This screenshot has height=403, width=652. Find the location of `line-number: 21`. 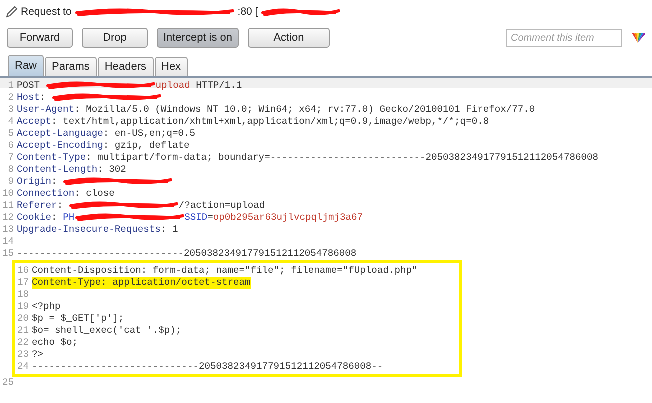

line-number: 21 is located at coordinates (23, 331).